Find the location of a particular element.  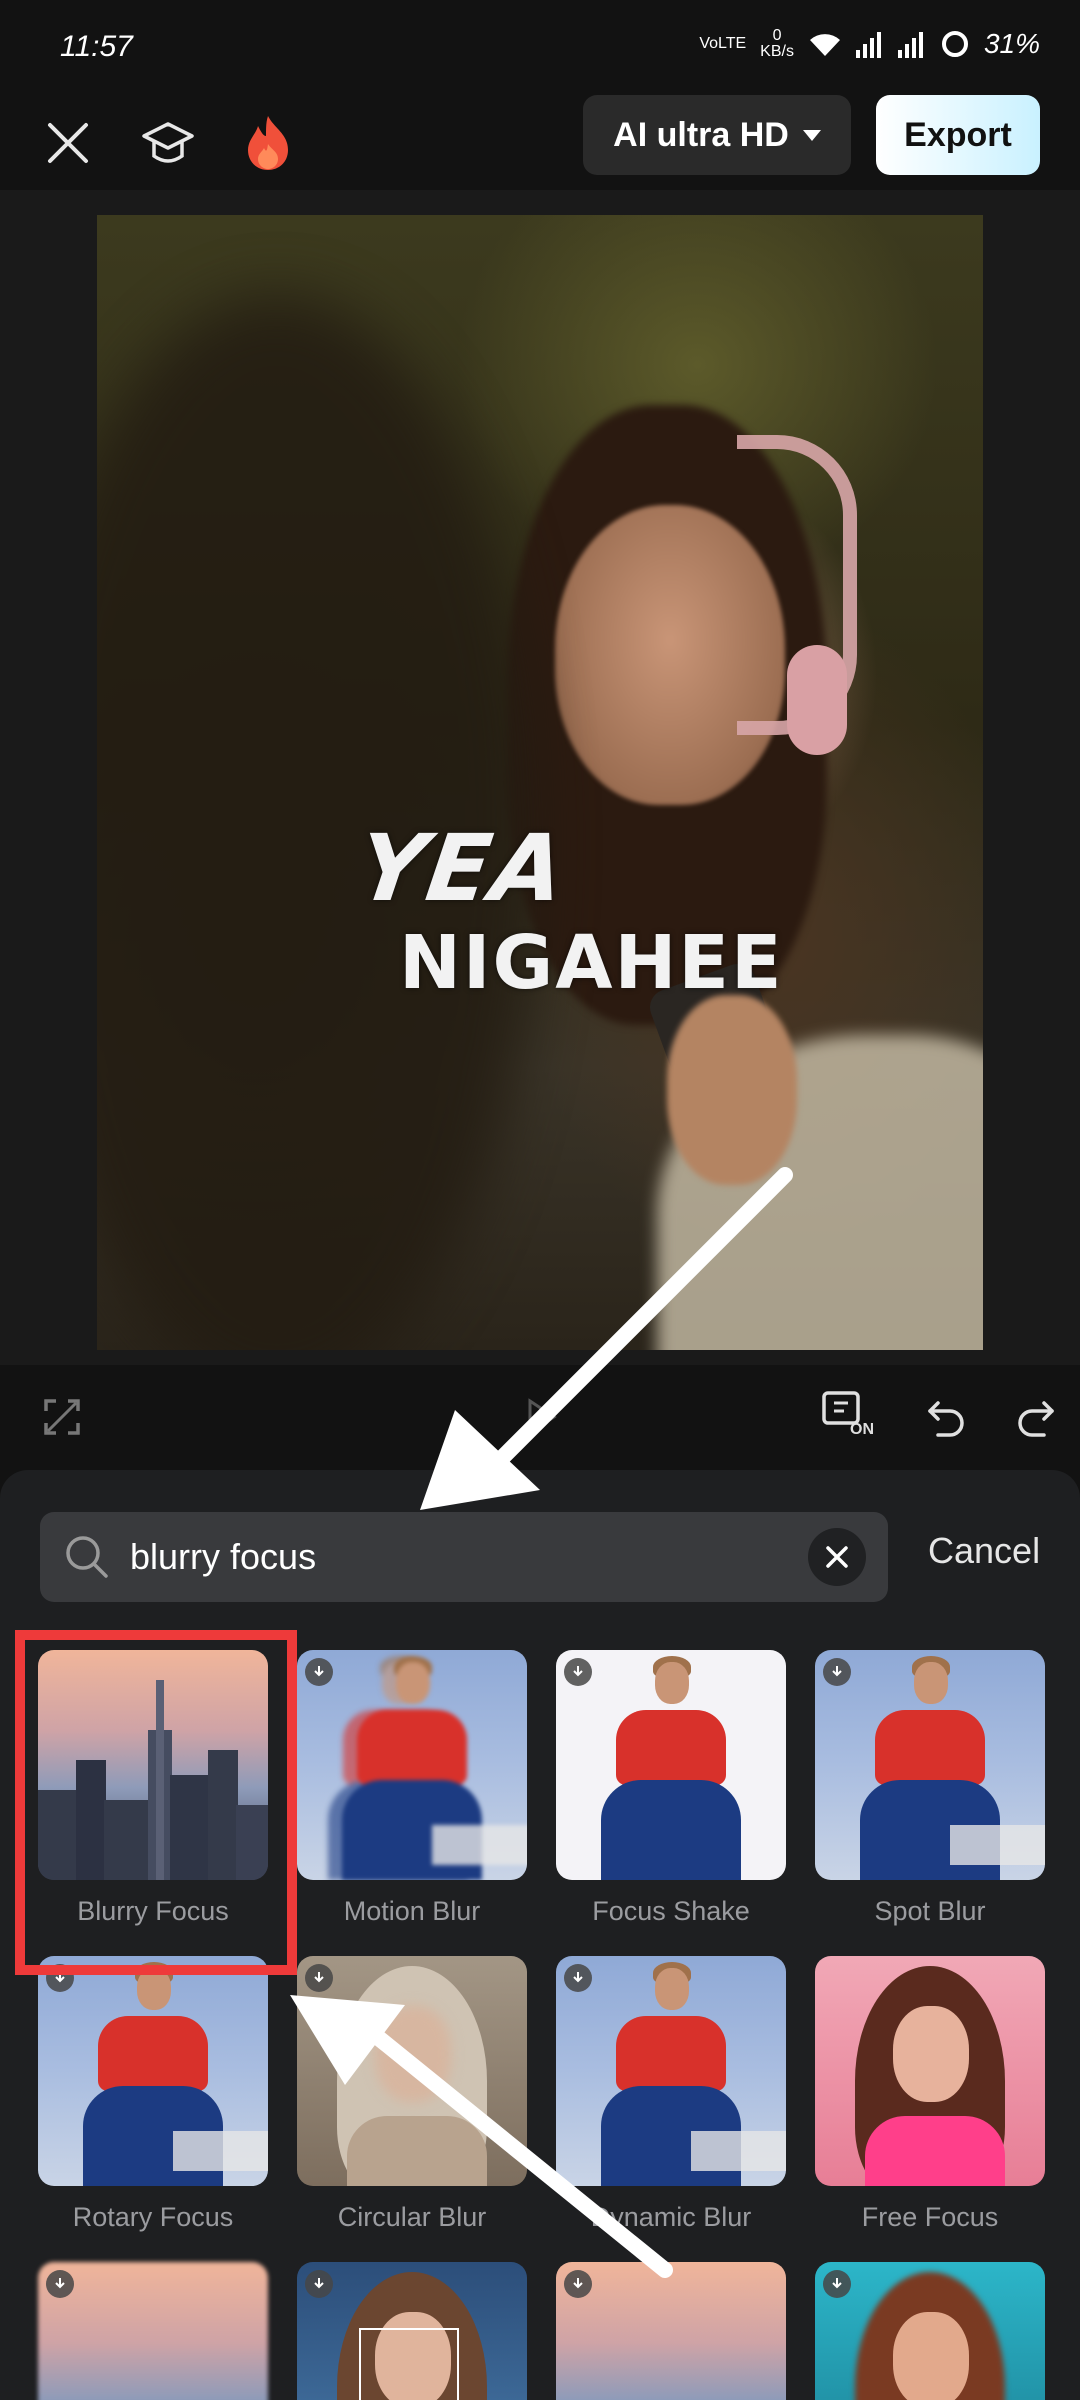

wifi-icon is located at coordinates (824, 45).